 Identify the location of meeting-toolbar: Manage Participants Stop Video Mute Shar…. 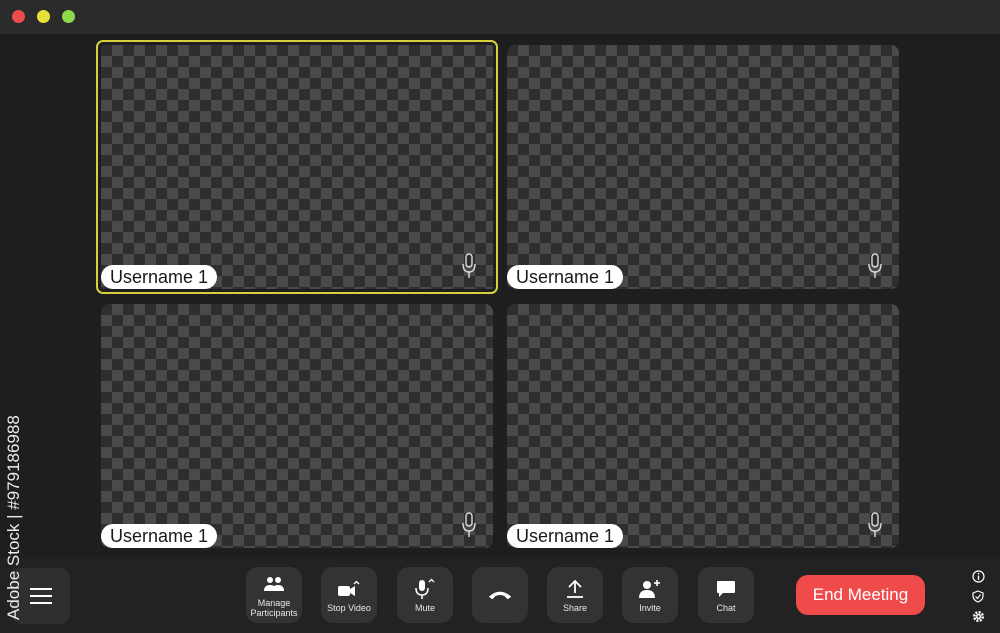
(500, 595).